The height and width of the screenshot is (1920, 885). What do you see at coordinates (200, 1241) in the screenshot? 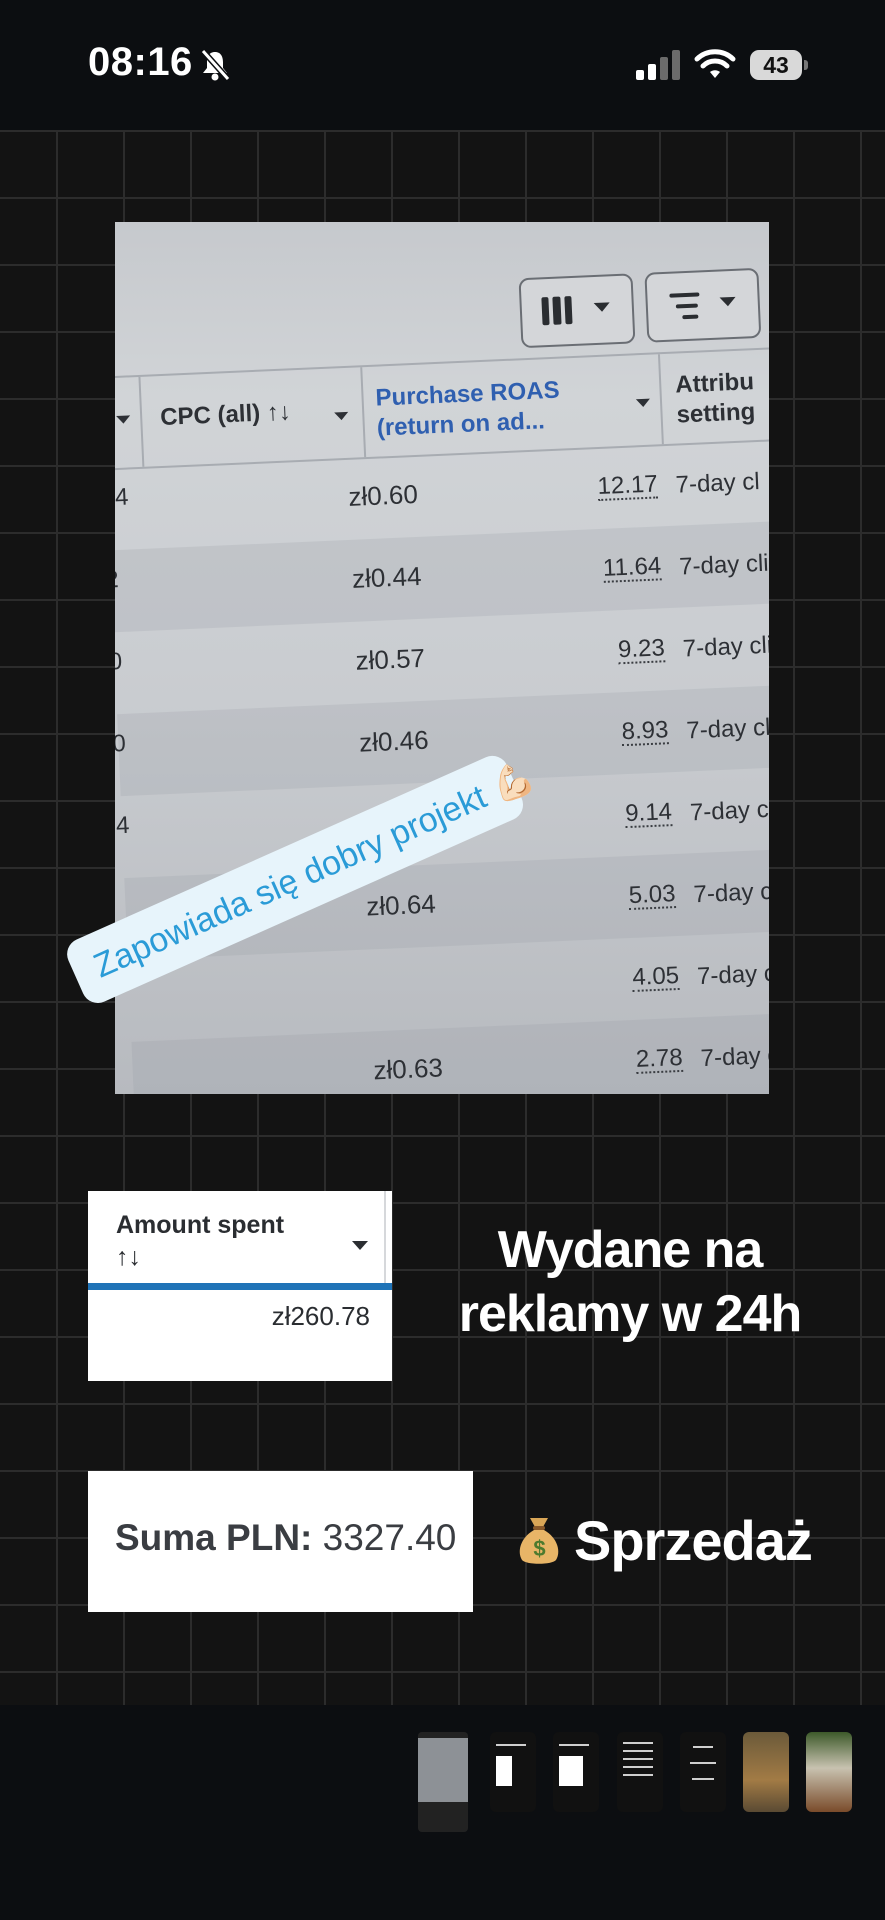
I see `amount-spent-label: Amount spent ↑↓` at bounding box center [200, 1241].